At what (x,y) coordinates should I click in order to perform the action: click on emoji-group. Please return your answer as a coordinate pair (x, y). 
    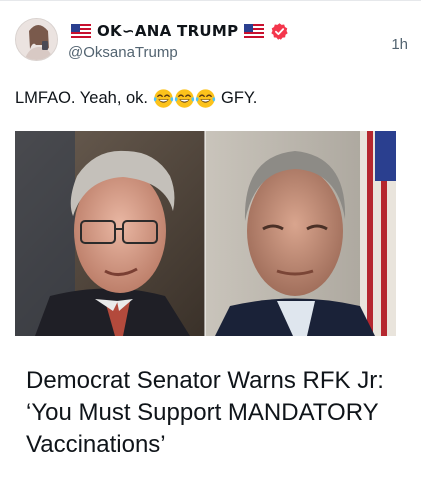
    Looking at the image, I should click on (184, 98).